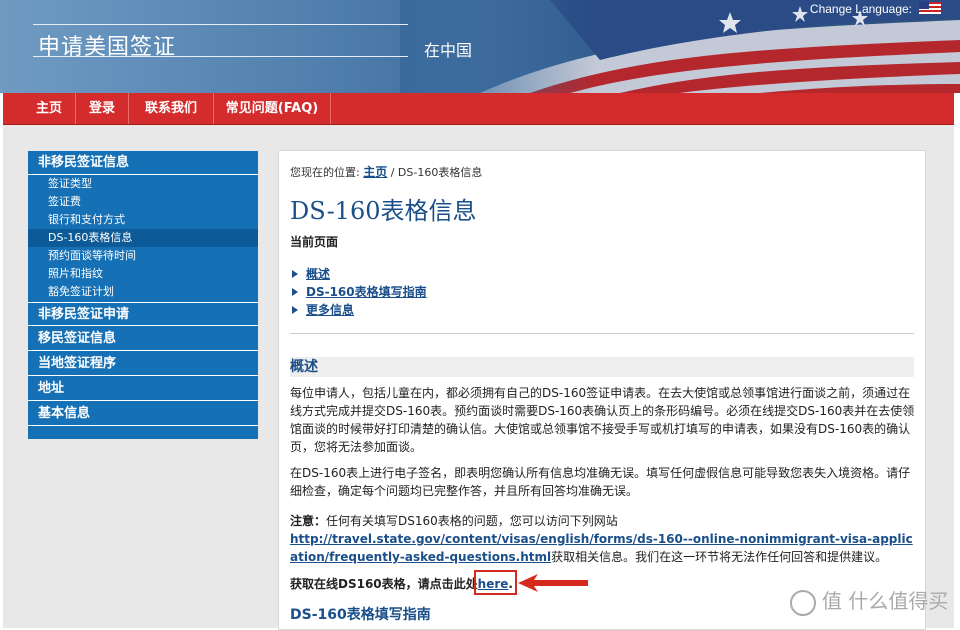 The height and width of the screenshot is (630, 960). I want to click on breadcrumb-home-link: 主页, so click(375, 172).